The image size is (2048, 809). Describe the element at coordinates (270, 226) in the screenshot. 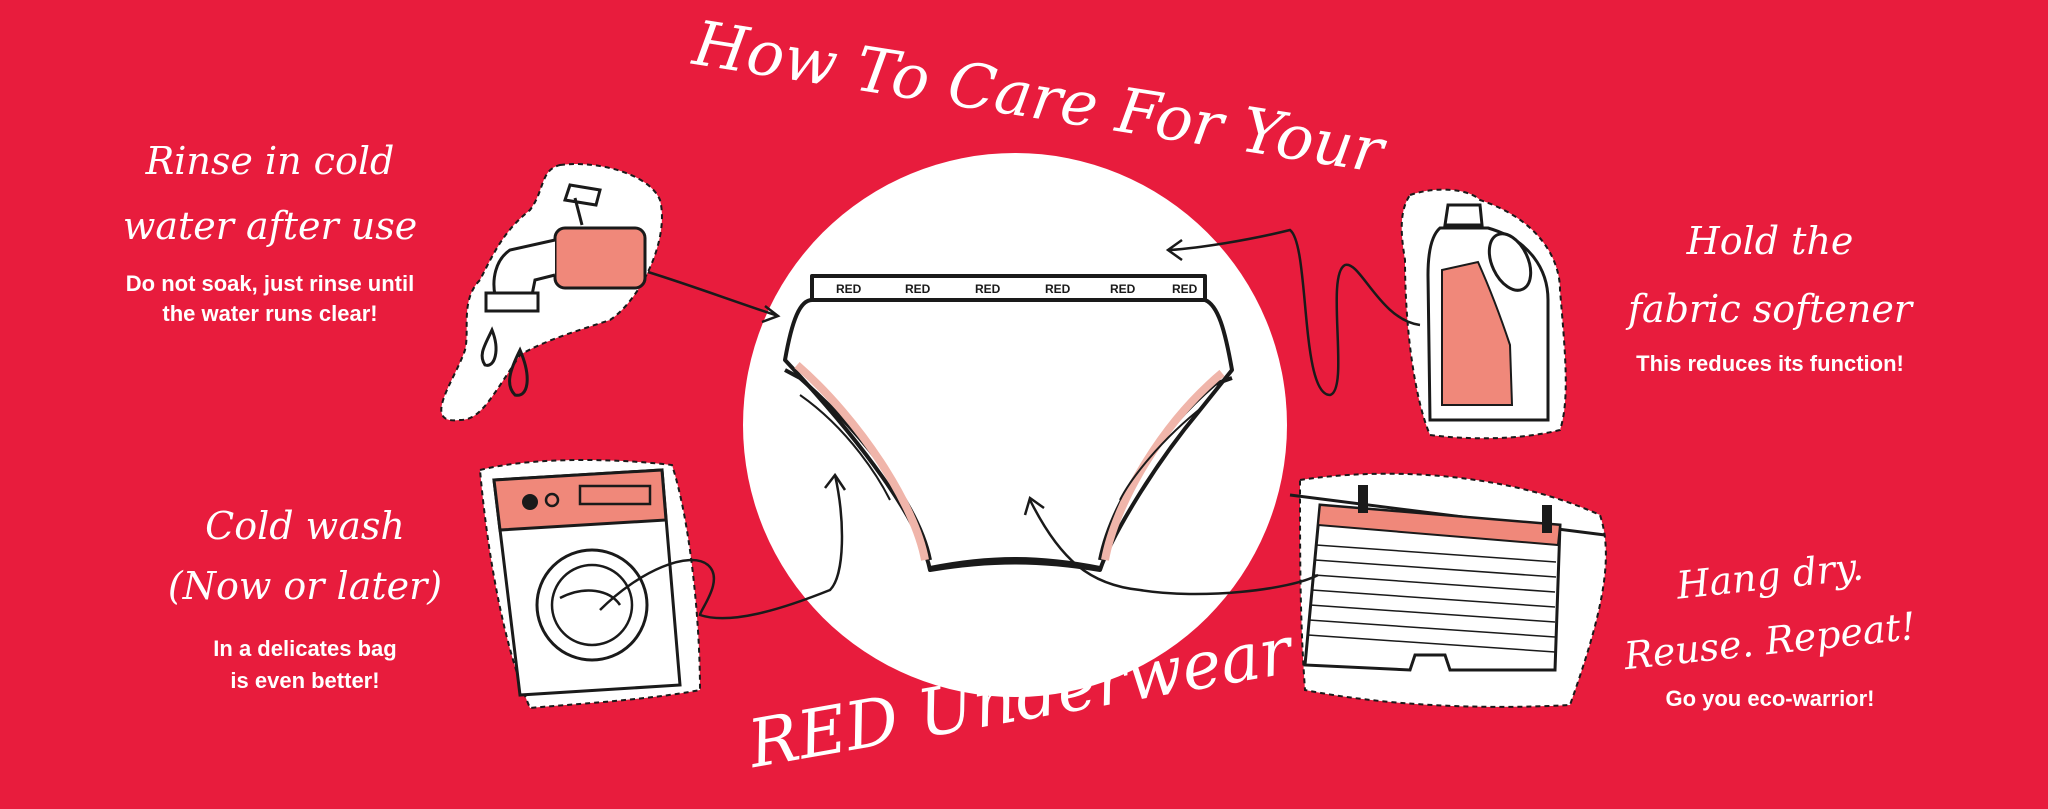

I see `step-rinse-heading-2: water after use` at that location.